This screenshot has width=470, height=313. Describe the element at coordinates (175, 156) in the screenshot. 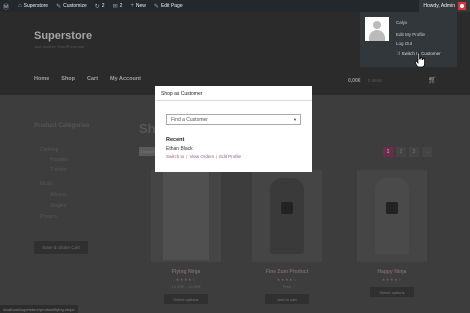

I see `switch-to-link: Switch to` at that location.